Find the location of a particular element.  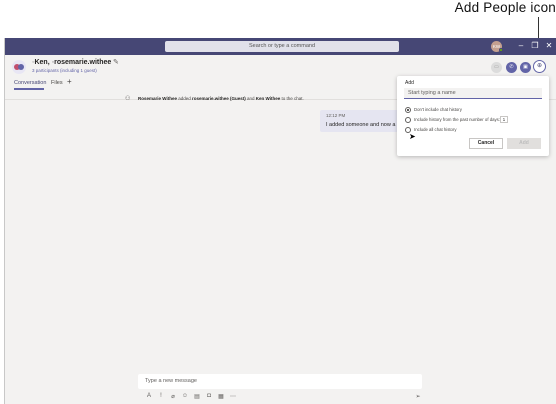

emoji-icon: ☺ is located at coordinates (185, 396).